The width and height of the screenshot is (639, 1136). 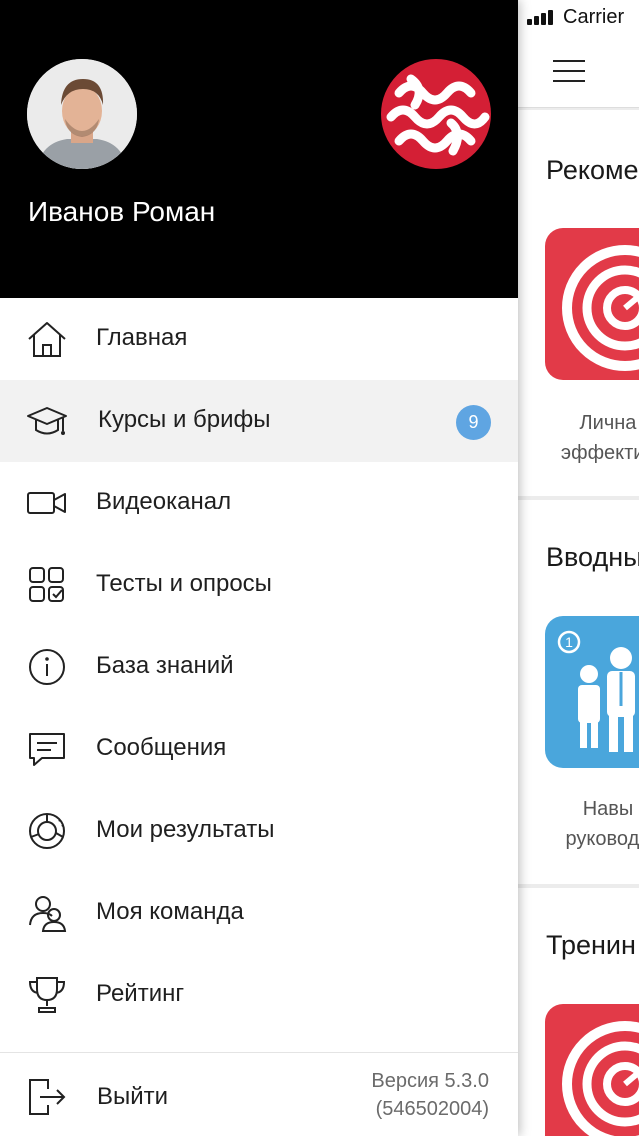 I want to click on home-icon, so click(x=47, y=339).